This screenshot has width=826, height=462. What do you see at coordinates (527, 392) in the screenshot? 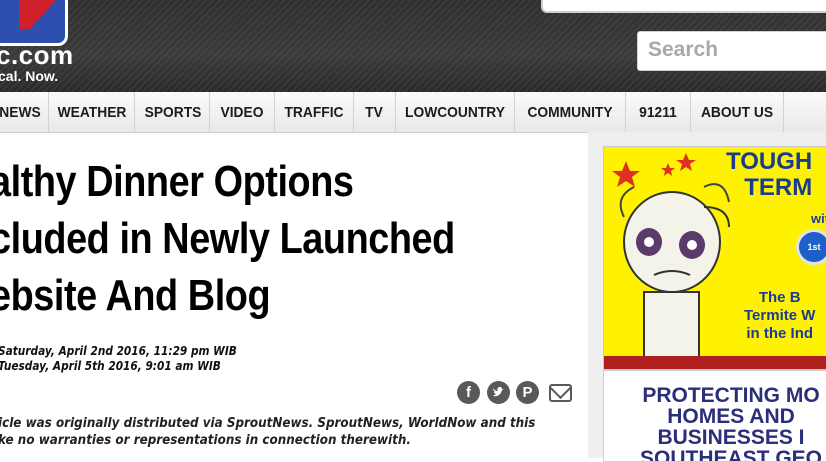
I see `pinterest-icon: P` at bounding box center [527, 392].